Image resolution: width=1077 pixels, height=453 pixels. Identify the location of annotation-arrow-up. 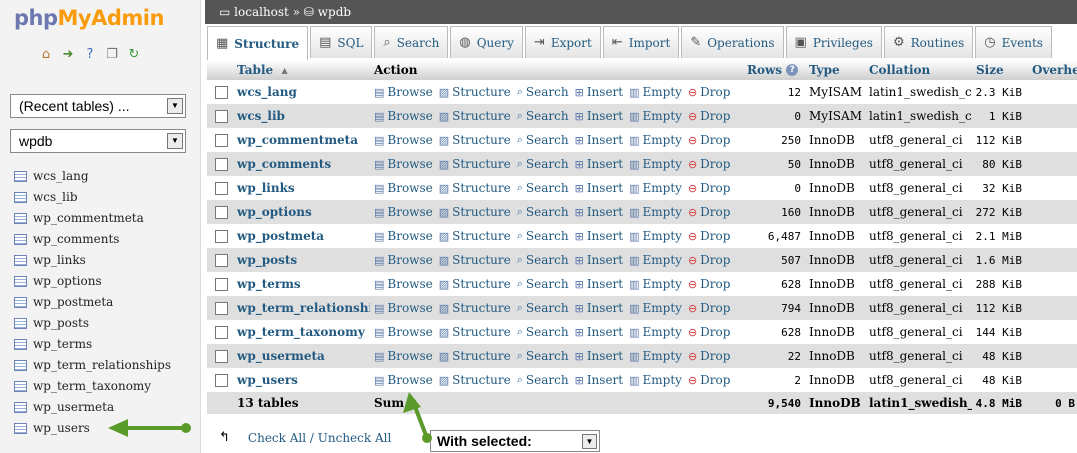
(417, 417).